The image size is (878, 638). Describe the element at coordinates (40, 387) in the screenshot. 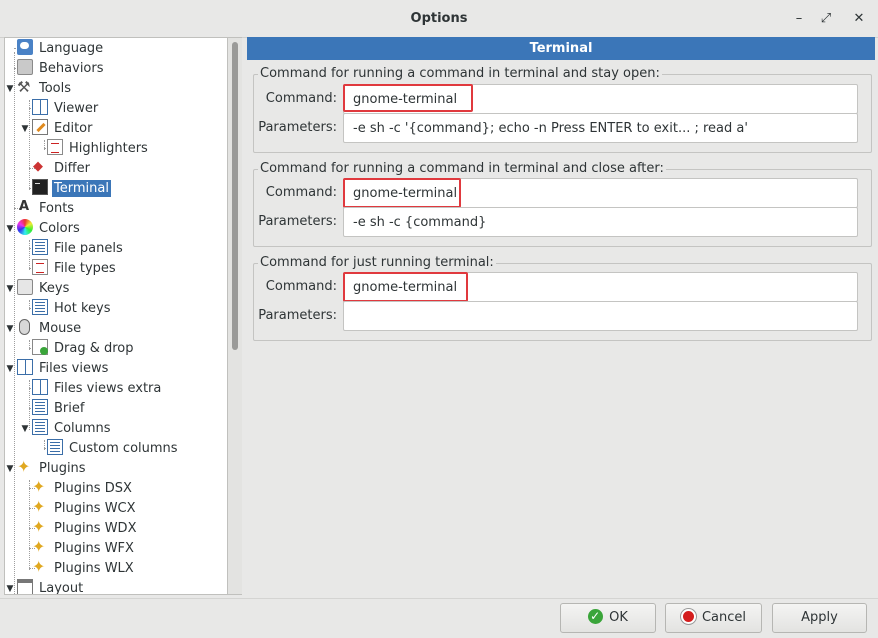

I see `files-views-extra-icon` at that location.